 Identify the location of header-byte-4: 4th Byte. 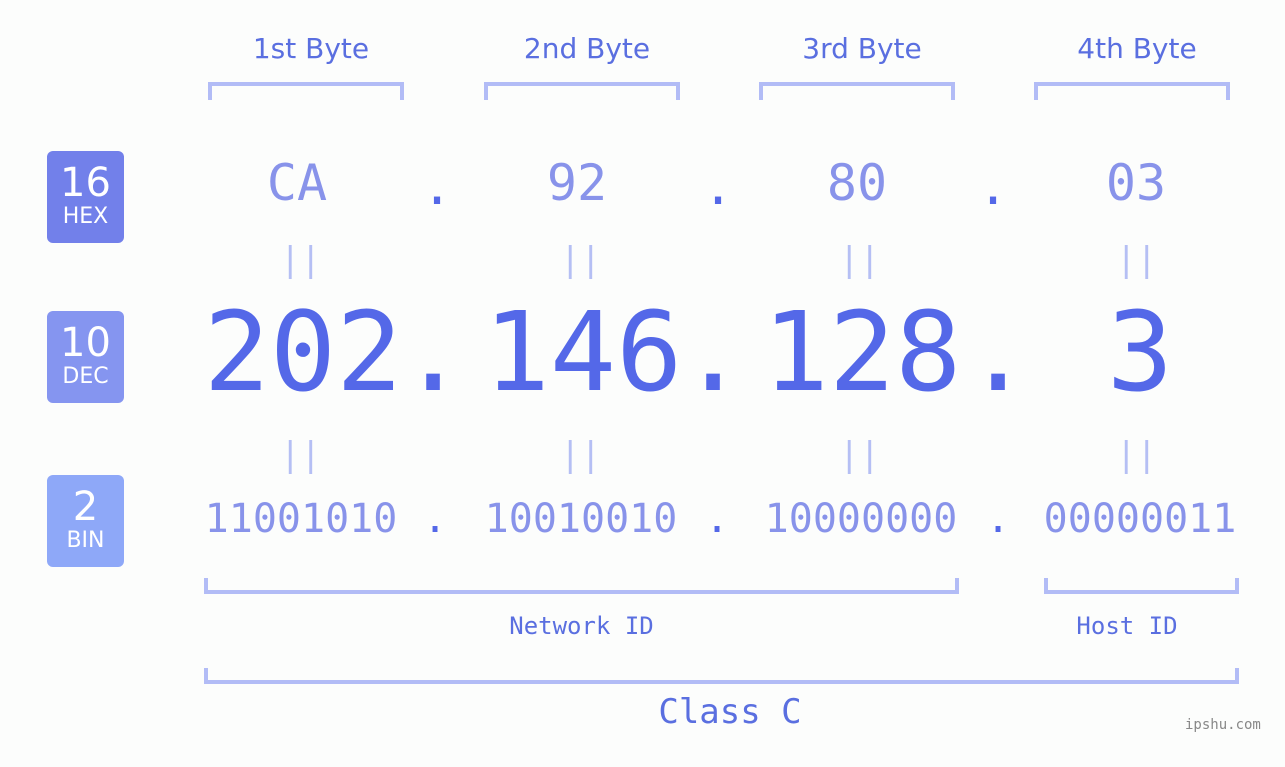
(1137, 48).